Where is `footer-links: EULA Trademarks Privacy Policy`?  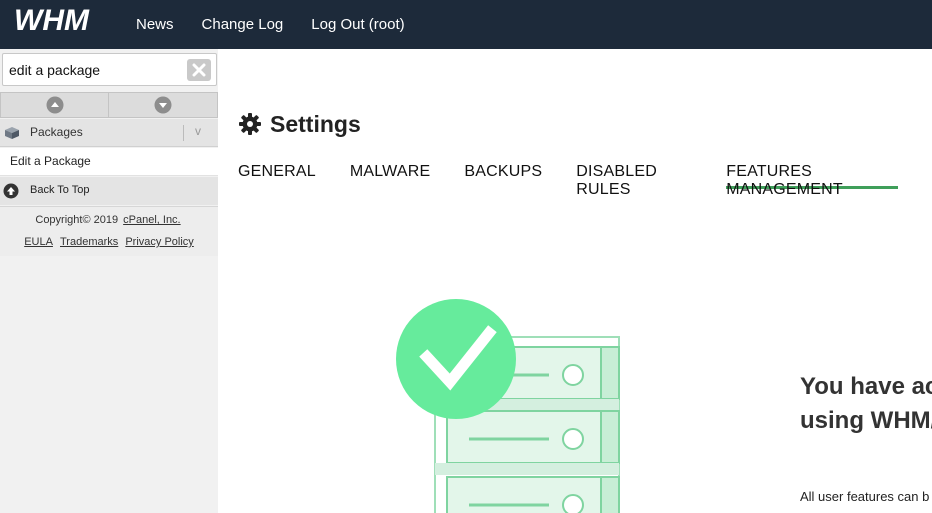
footer-links: EULA Trademarks Privacy Policy is located at coordinates (109, 242).